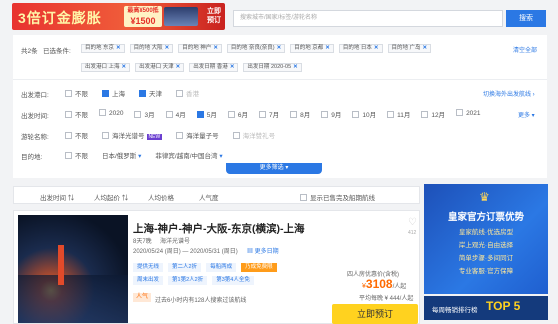  I want to click on selected-tag: 出发港口 天津 ✕, so click(160, 67).